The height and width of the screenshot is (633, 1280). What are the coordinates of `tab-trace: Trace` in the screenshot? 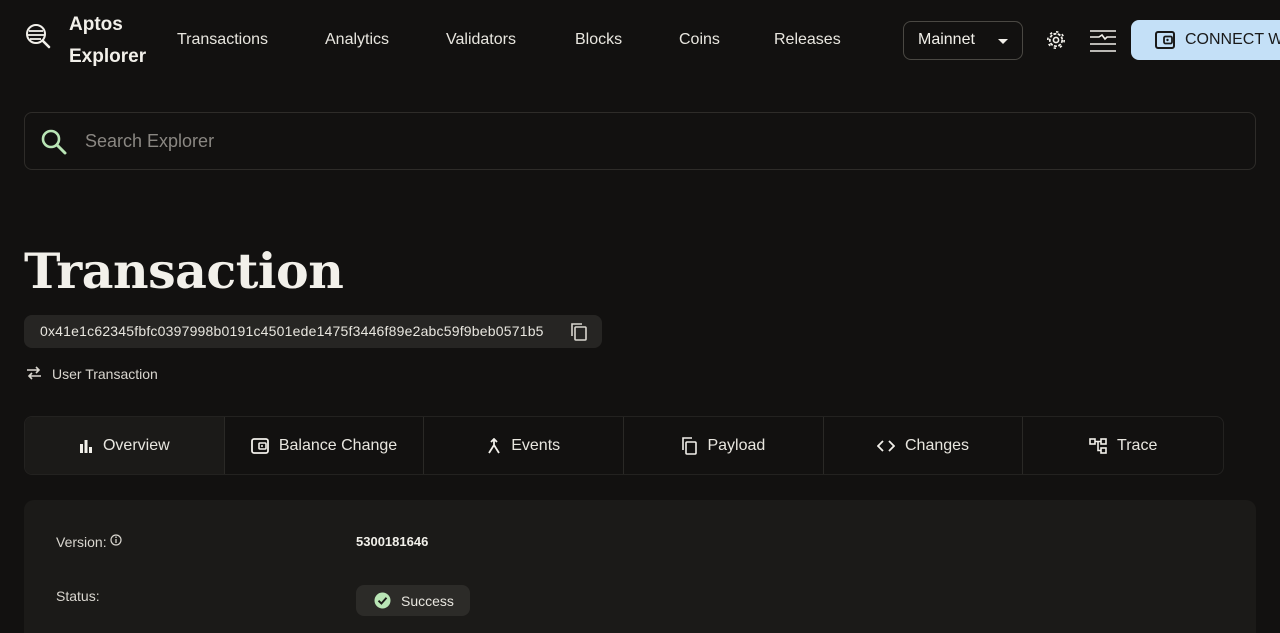 It's located at (1123, 445).